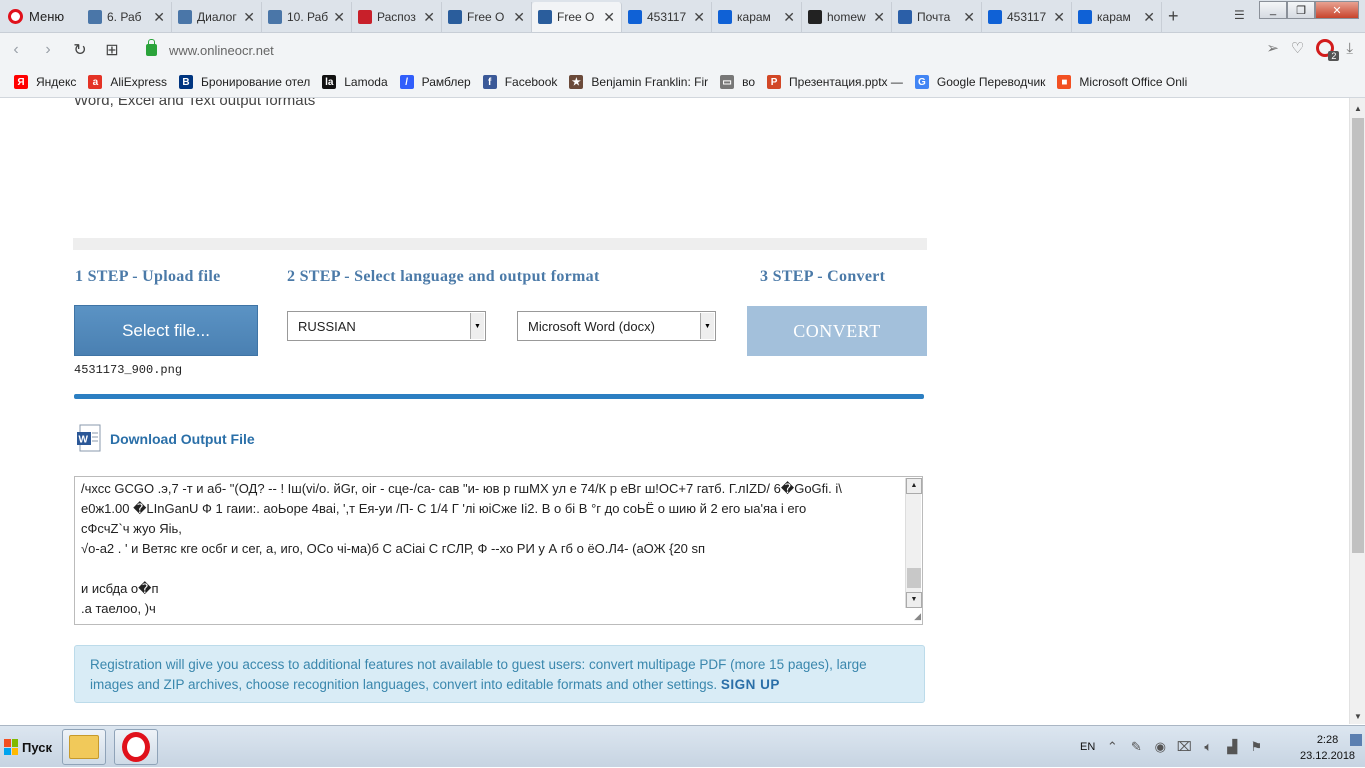 The width and height of the screenshot is (1365, 768). Describe the element at coordinates (136, 747) in the screenshot. I see `opera-taskbar-item` at that location.